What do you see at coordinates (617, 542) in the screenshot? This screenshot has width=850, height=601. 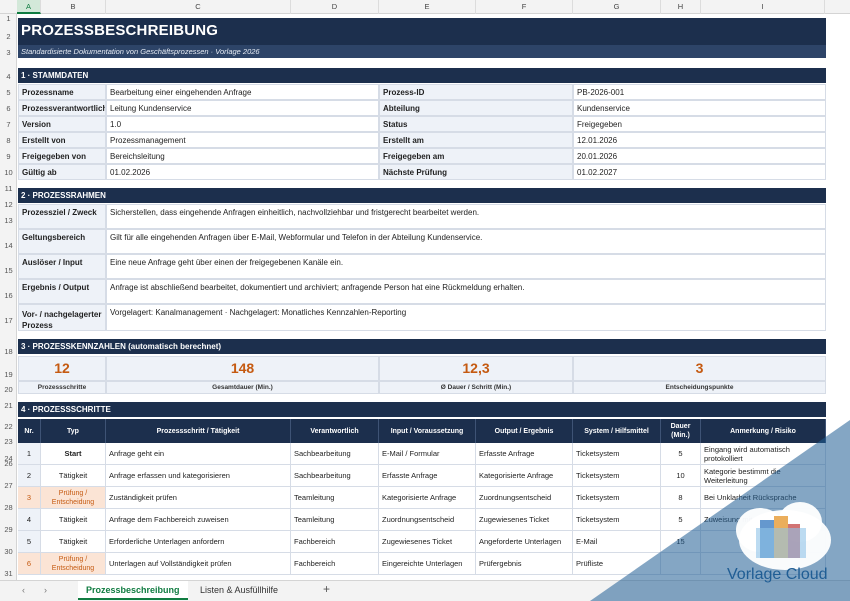 I see `step-system: E-Mail` at bounding box center [617, 542].